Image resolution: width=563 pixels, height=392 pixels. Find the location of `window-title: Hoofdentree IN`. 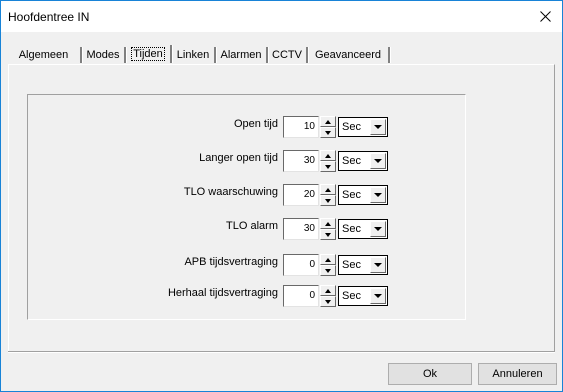

window-title: Hoofdentree IN is located at coordinates (49, 17).